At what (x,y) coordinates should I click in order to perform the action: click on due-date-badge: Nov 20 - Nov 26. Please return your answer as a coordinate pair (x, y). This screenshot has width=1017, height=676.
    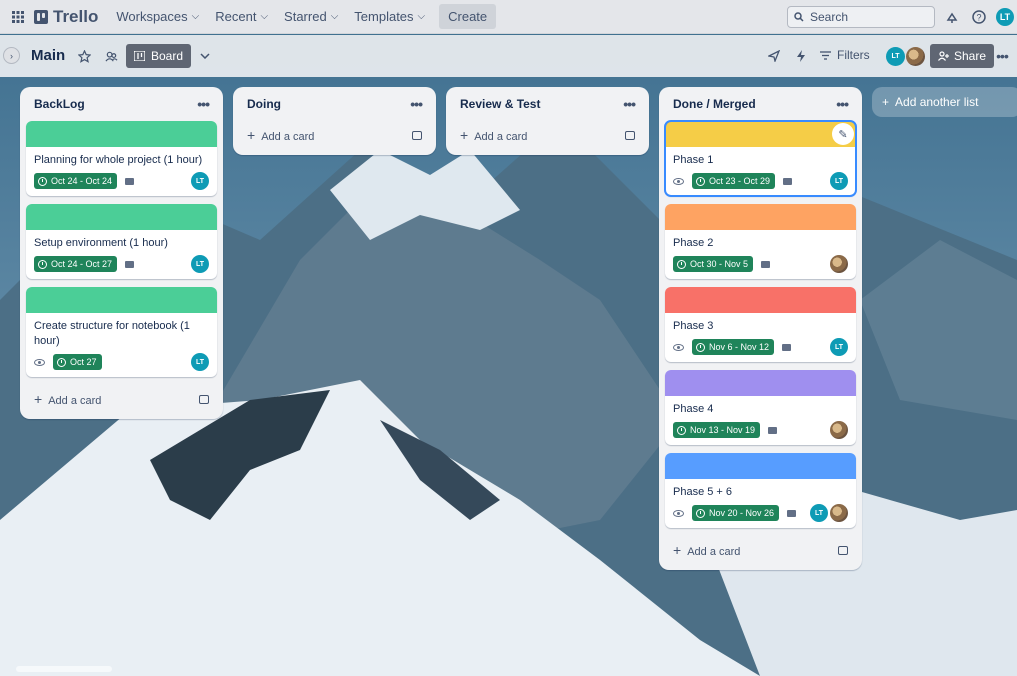
    Looking at the image, I should click on (736, 513).